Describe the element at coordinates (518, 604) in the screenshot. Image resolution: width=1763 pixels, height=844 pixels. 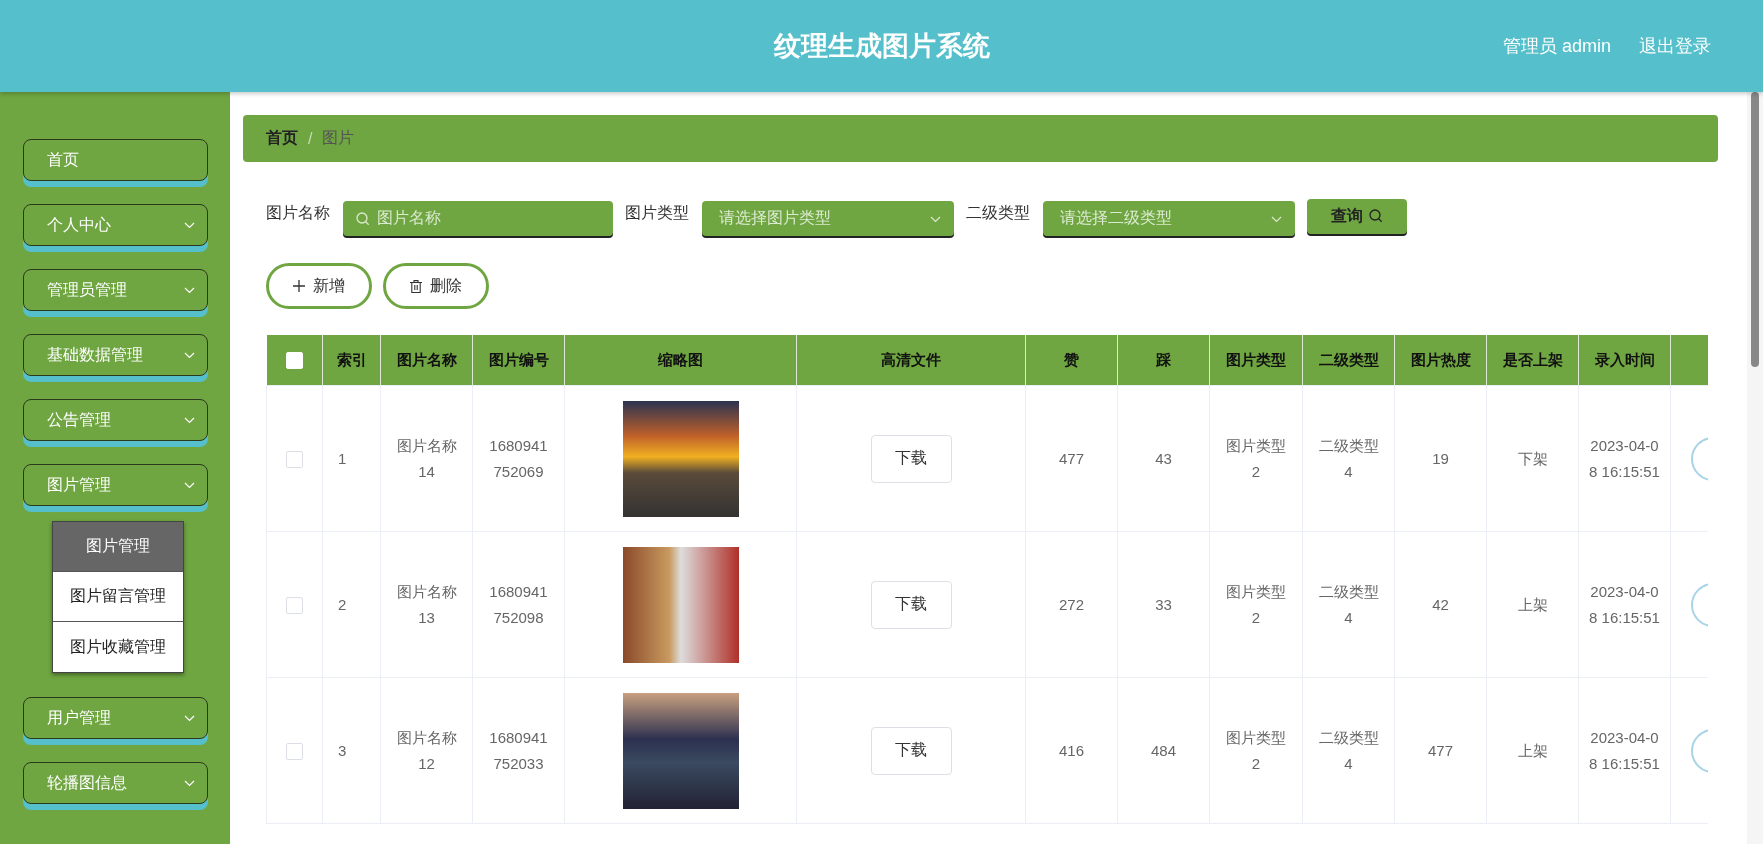
I see `table-cell: 1680941752098` at that location.